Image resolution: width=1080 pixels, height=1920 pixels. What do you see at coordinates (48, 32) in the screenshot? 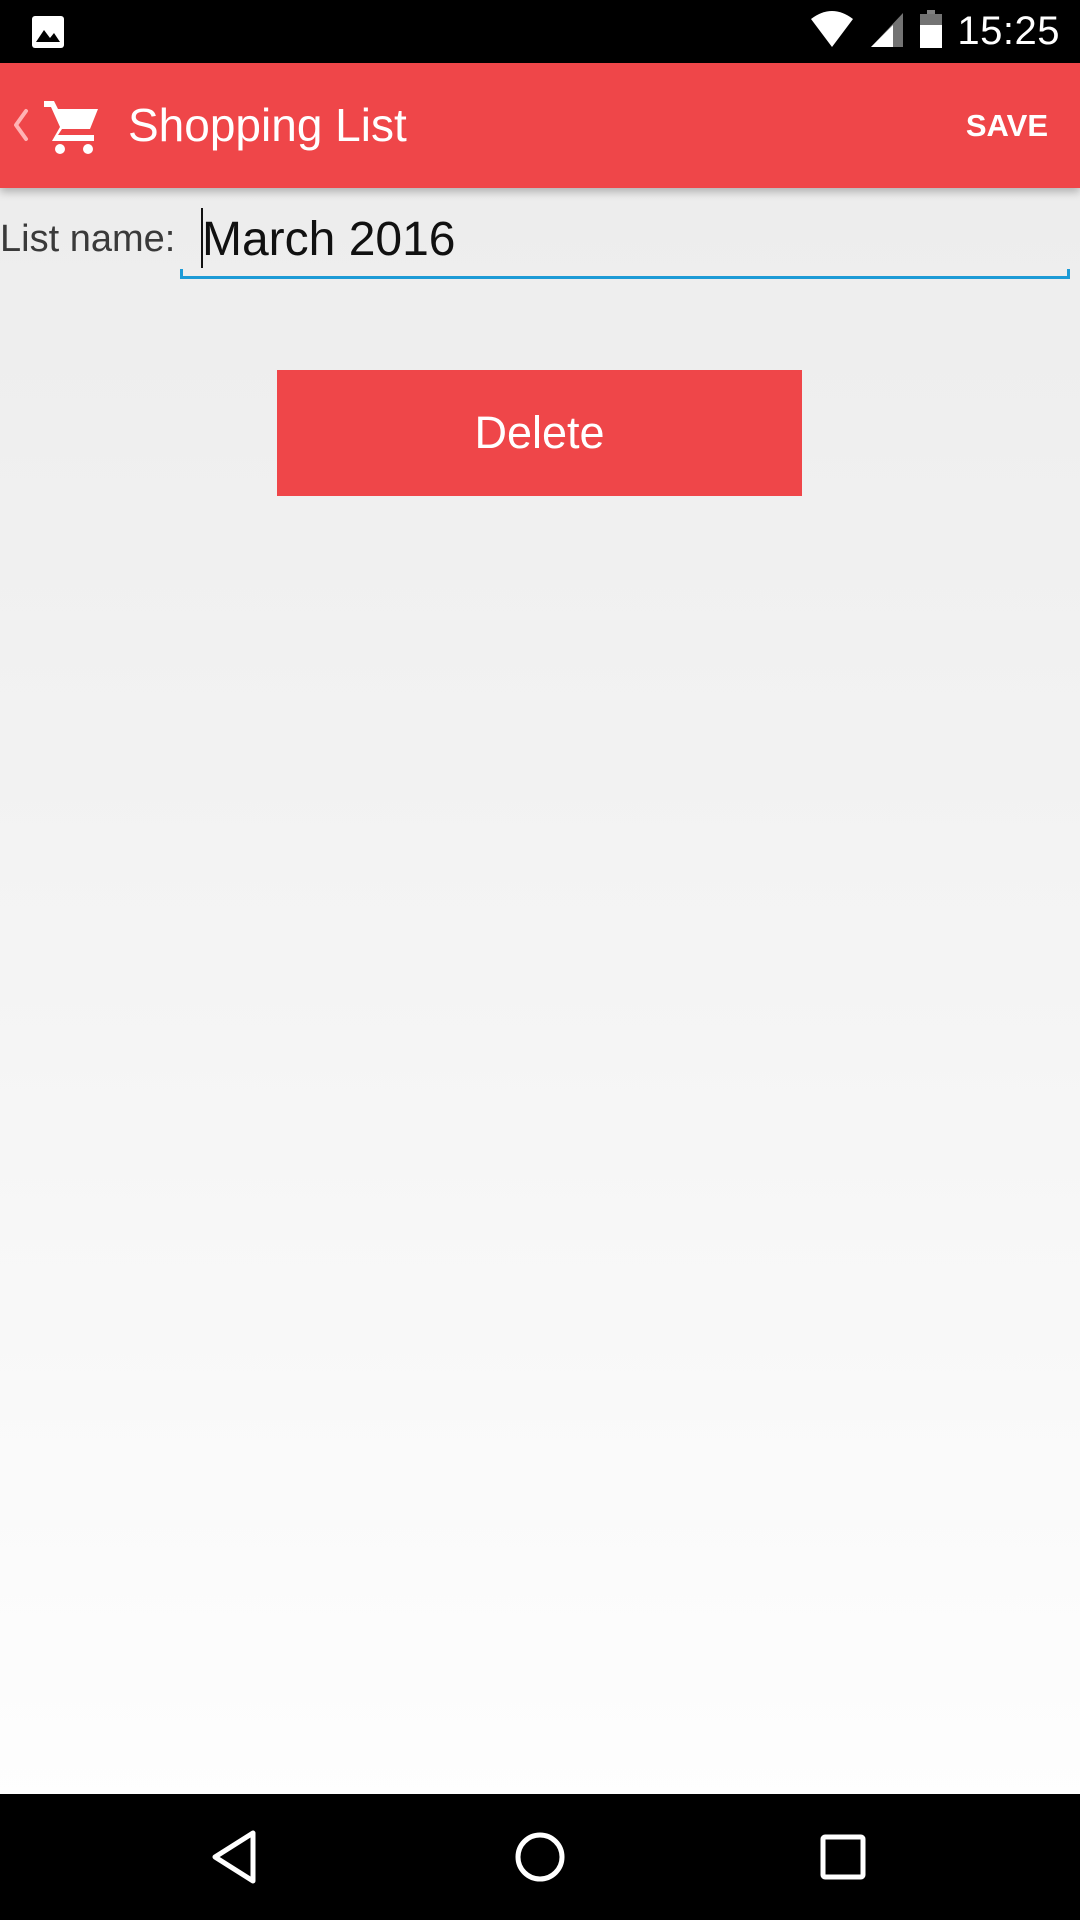
I see `image-notification-icon` at bounding box center [48, 32].